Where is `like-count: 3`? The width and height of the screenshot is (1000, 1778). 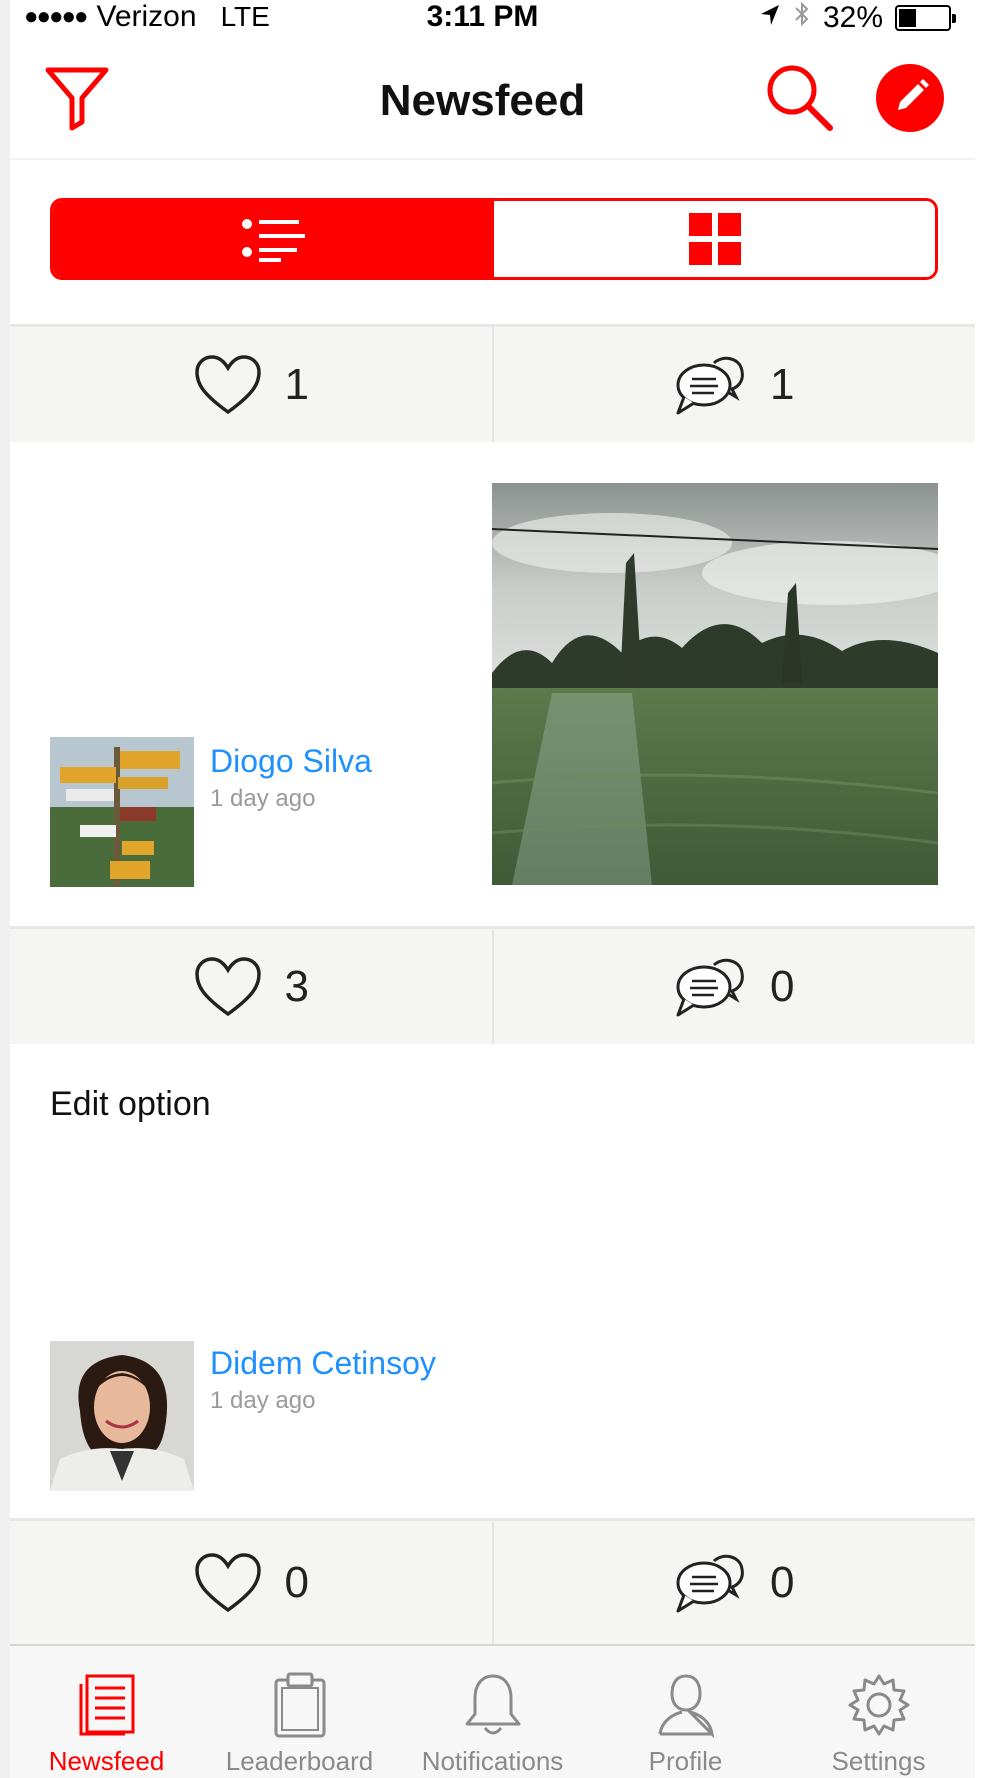 like-count: 3 is located at coordinates (296, 986).